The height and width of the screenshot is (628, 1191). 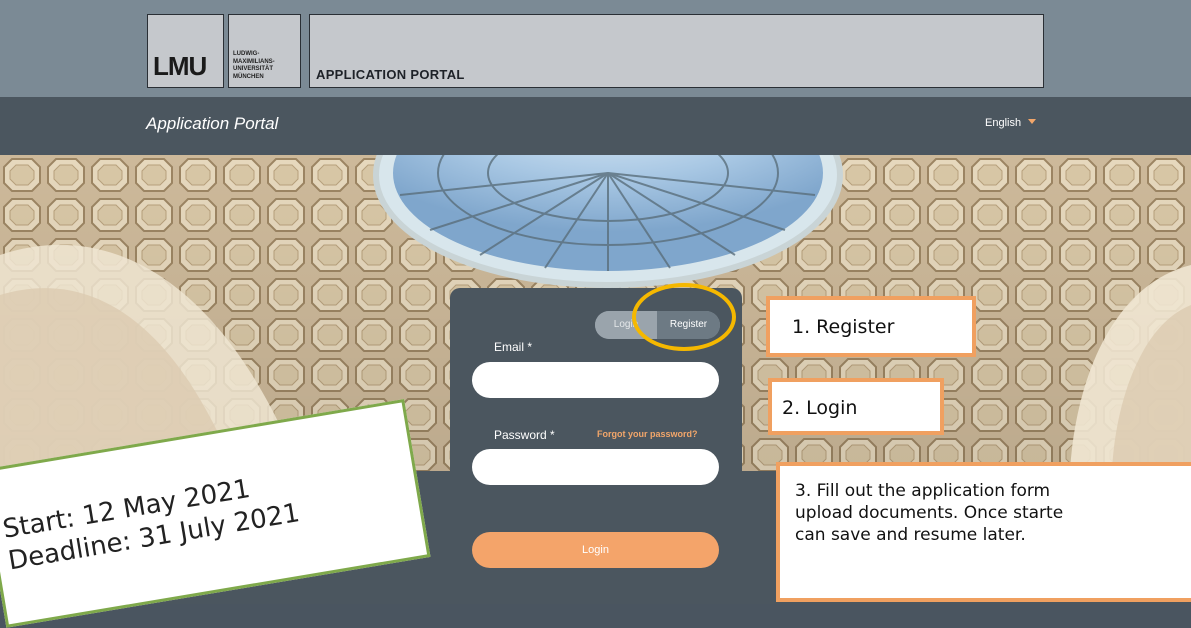 I want to click on nav-bar: Application Portal English, so click(x=595, y=126).